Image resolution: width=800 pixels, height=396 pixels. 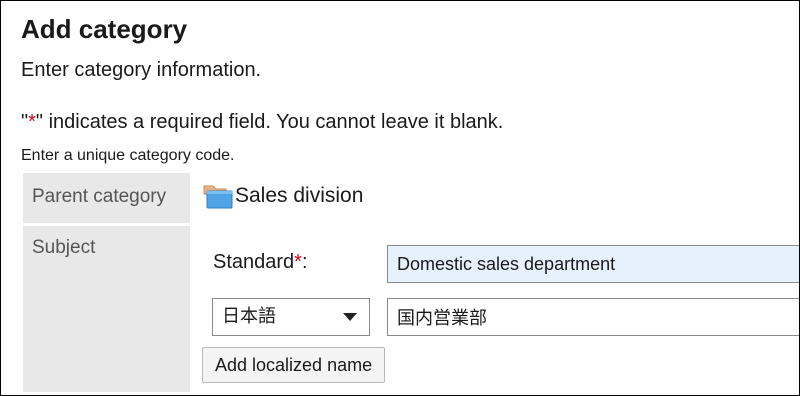 I want to click on parent-category-value: Sales division, so click(x=283, y=196).